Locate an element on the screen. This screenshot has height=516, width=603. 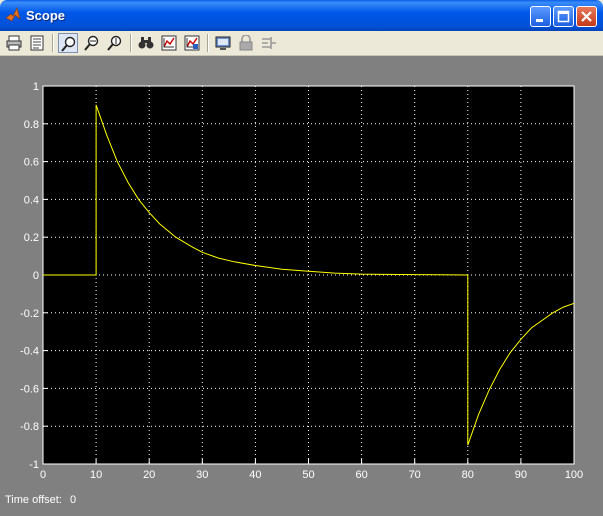
maximize-button is located at coordinates (563, 16).